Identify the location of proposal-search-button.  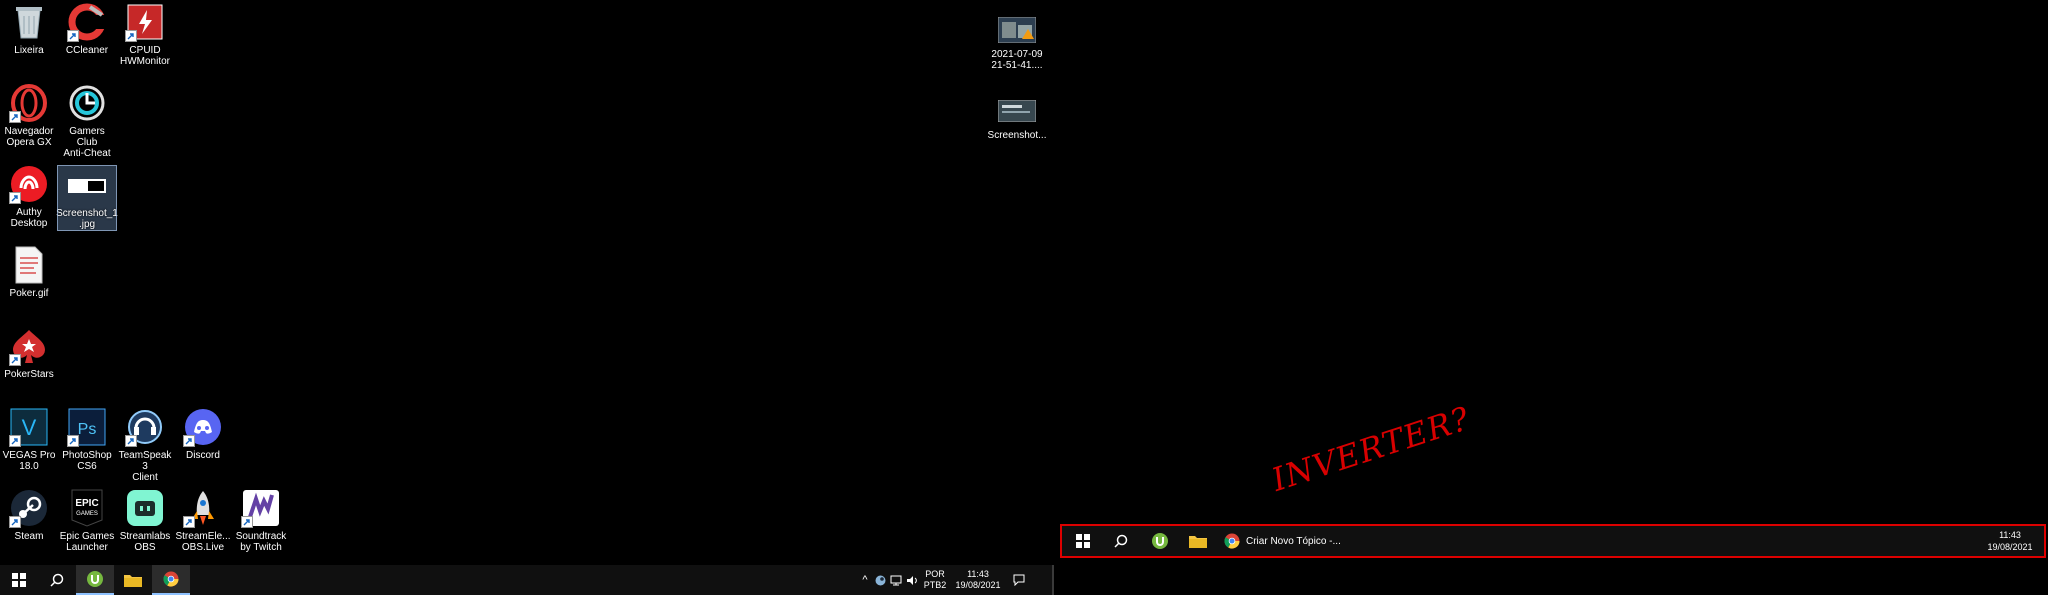
(1121, 541).